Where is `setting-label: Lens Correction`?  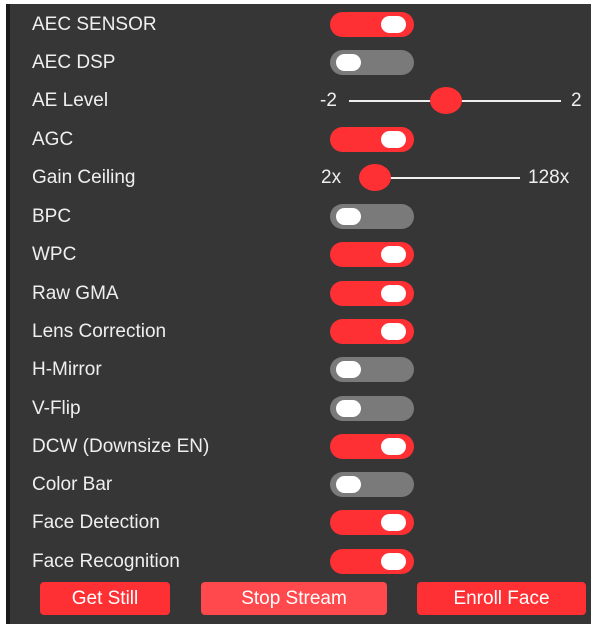
setting-label: Lens Correction is located at coordinates (99, 331).